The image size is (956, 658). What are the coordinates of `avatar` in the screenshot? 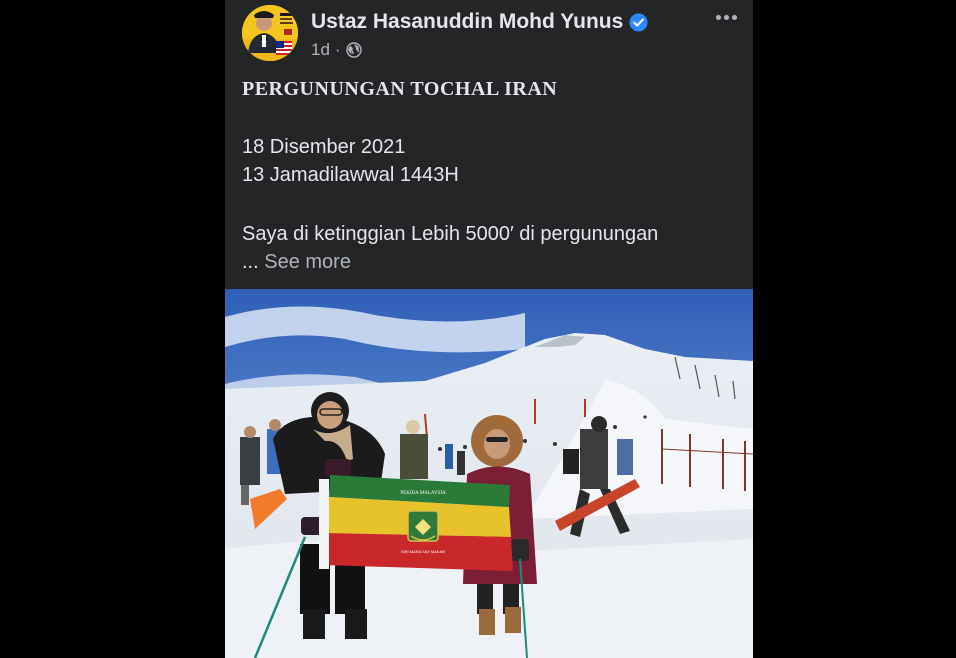 It's located at (270, 33).